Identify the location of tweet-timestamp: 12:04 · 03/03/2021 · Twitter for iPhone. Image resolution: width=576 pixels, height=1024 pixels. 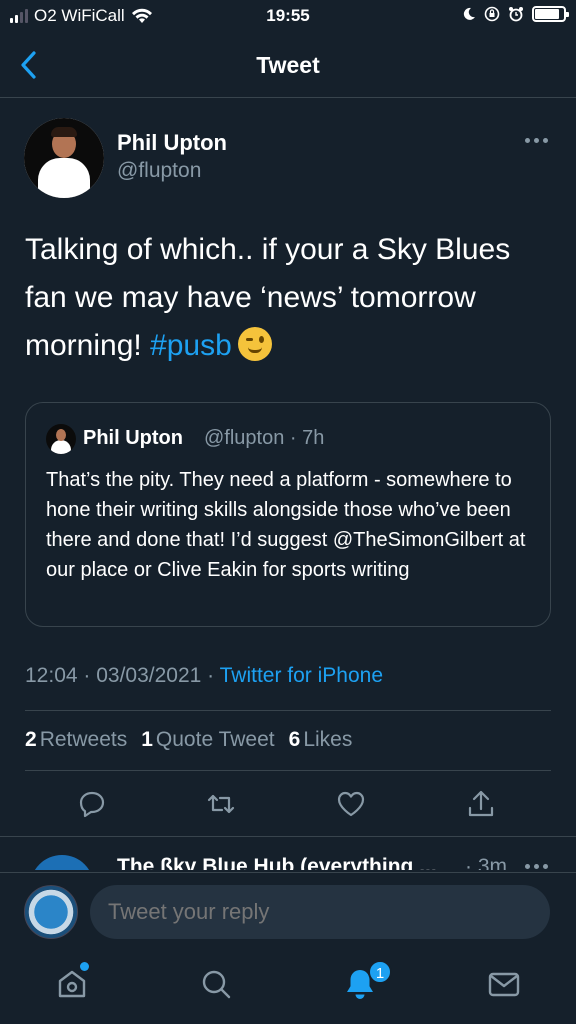
(204, 676).